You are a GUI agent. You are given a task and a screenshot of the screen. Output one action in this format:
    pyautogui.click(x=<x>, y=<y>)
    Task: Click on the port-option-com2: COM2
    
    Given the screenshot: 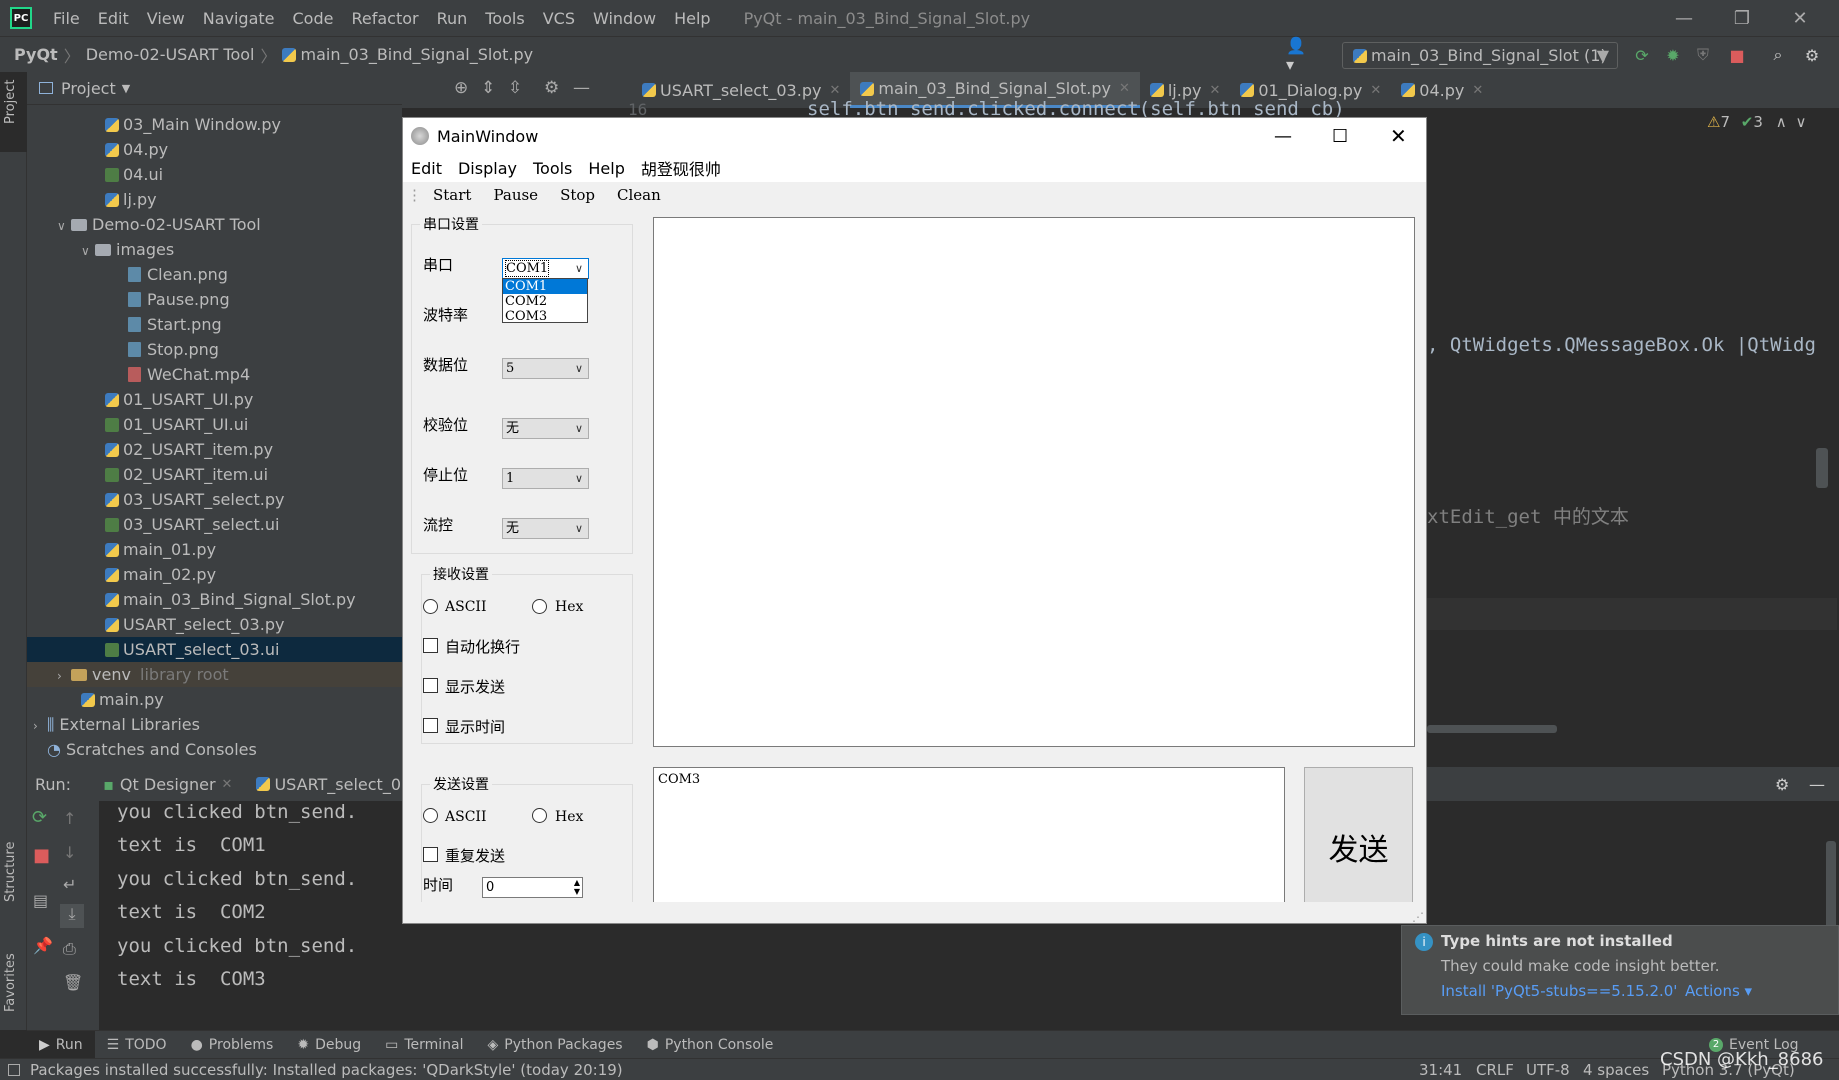 What is the action you would take?
    pyautogui.click(x=545, y=301)
    